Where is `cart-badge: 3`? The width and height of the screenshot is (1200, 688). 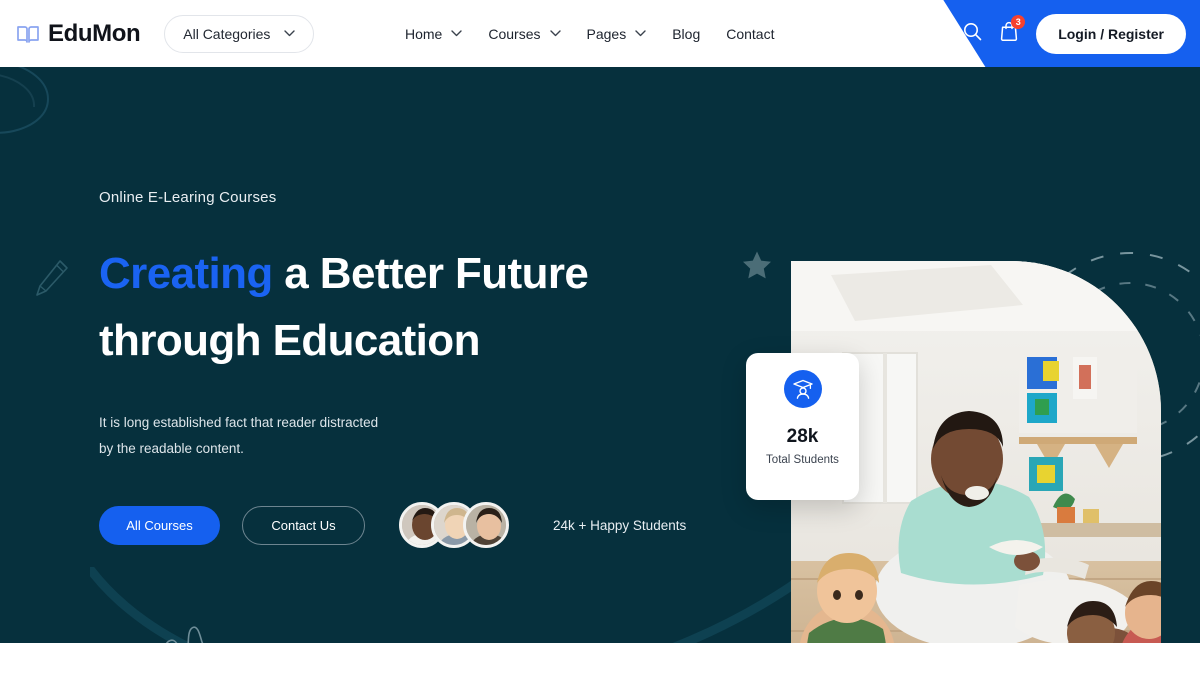 cart-badge: 3 is located at coordinates (1018, 22).